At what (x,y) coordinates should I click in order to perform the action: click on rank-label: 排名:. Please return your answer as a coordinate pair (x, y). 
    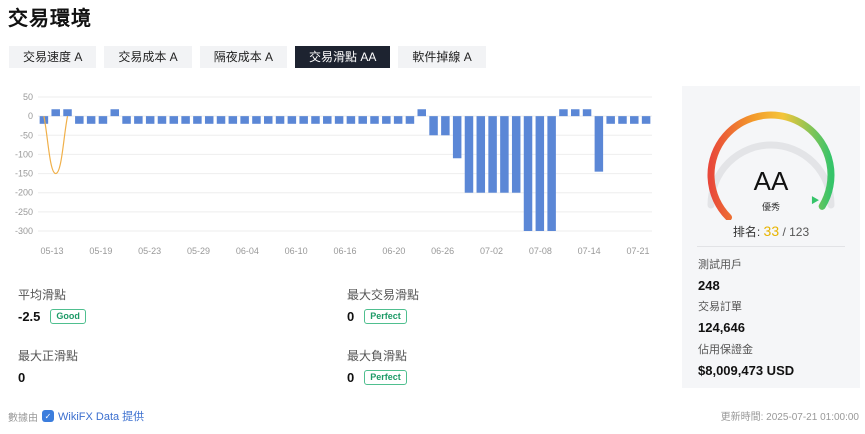
    Looking at the image, I should click on (746, 232).